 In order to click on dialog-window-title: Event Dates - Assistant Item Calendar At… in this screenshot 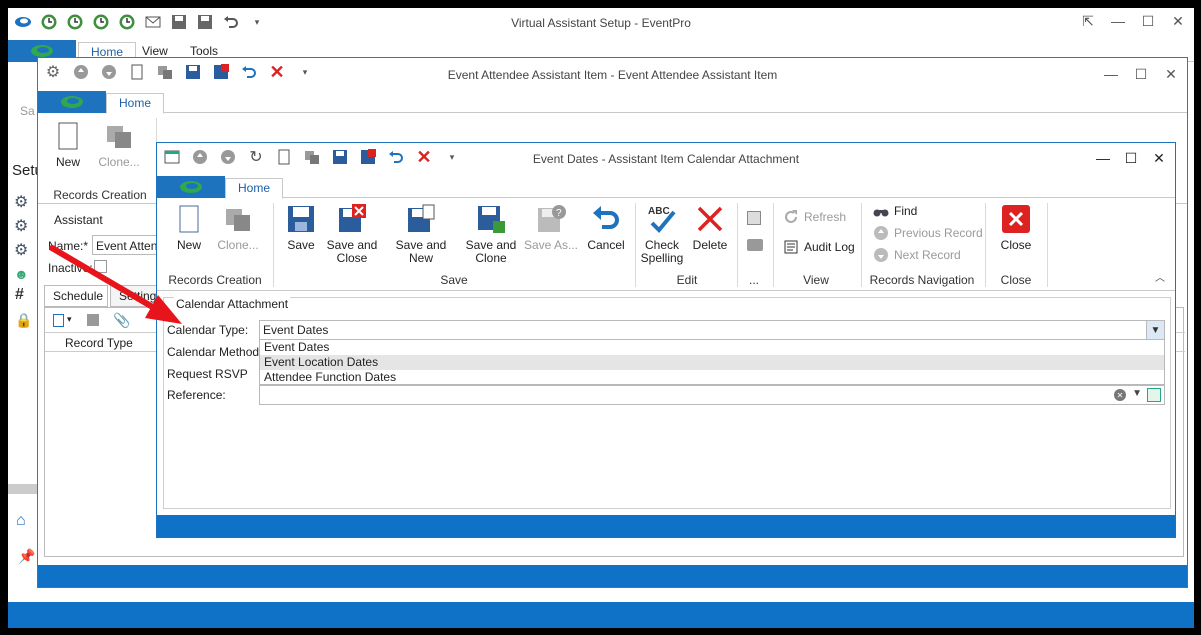, I will do `click(666, 159)`.